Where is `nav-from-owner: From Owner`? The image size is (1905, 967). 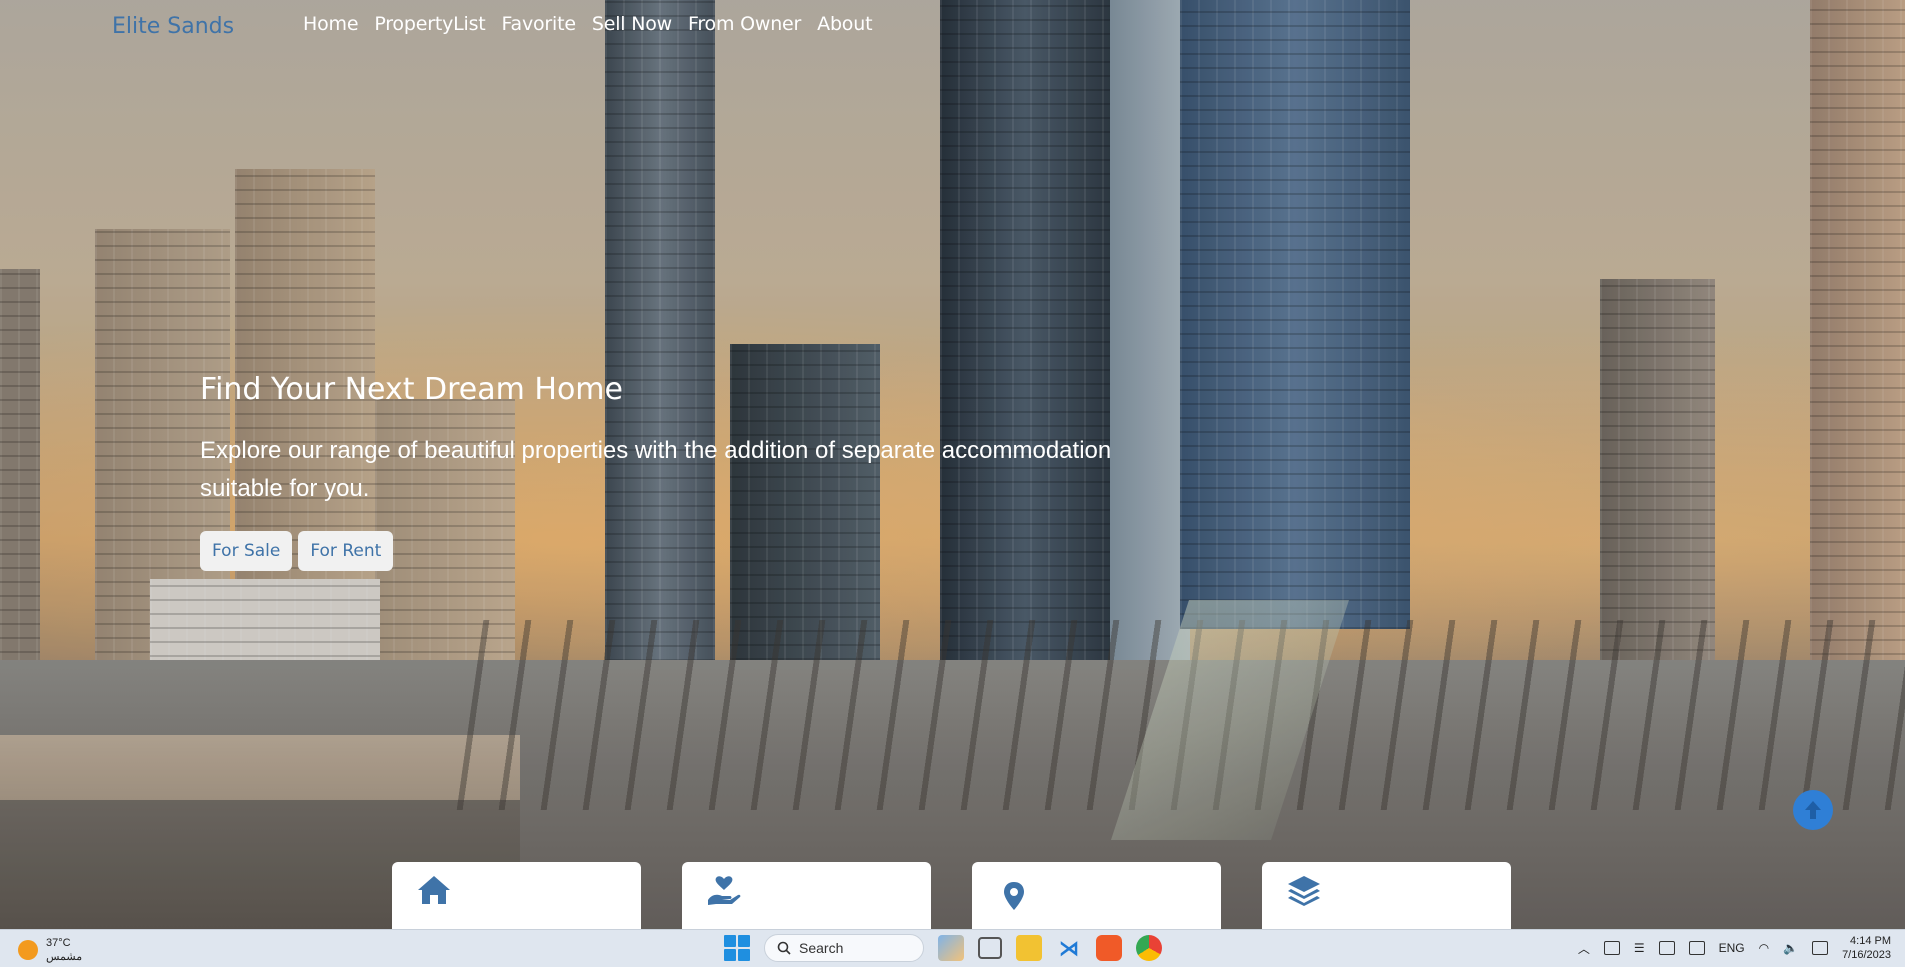
nav-from-owner: From Owner is located at coordinates (744, 24).